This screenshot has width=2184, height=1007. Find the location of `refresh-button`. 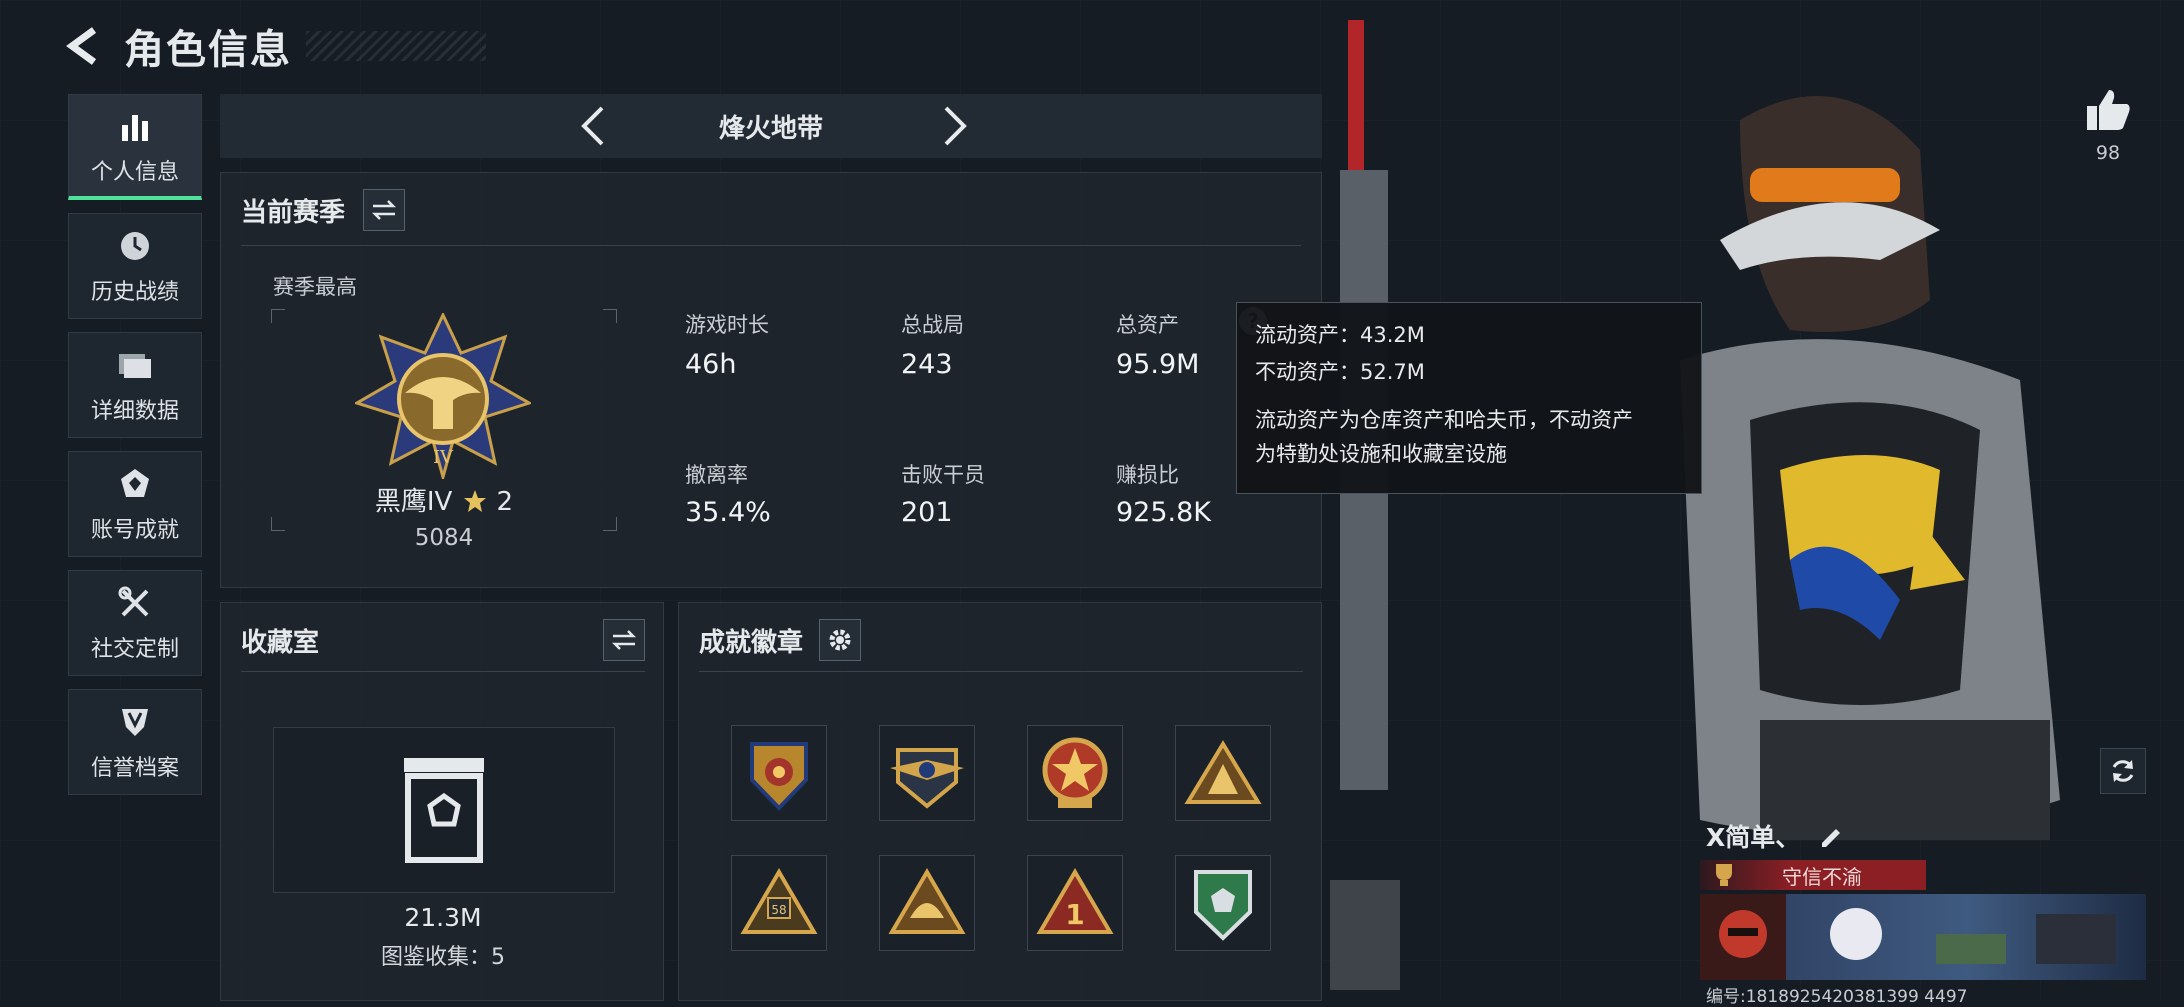

refresh-button is located at coordinates (2123, 771).